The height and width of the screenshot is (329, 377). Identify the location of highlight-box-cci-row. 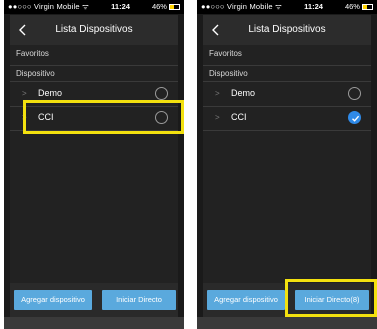
(103, 117).